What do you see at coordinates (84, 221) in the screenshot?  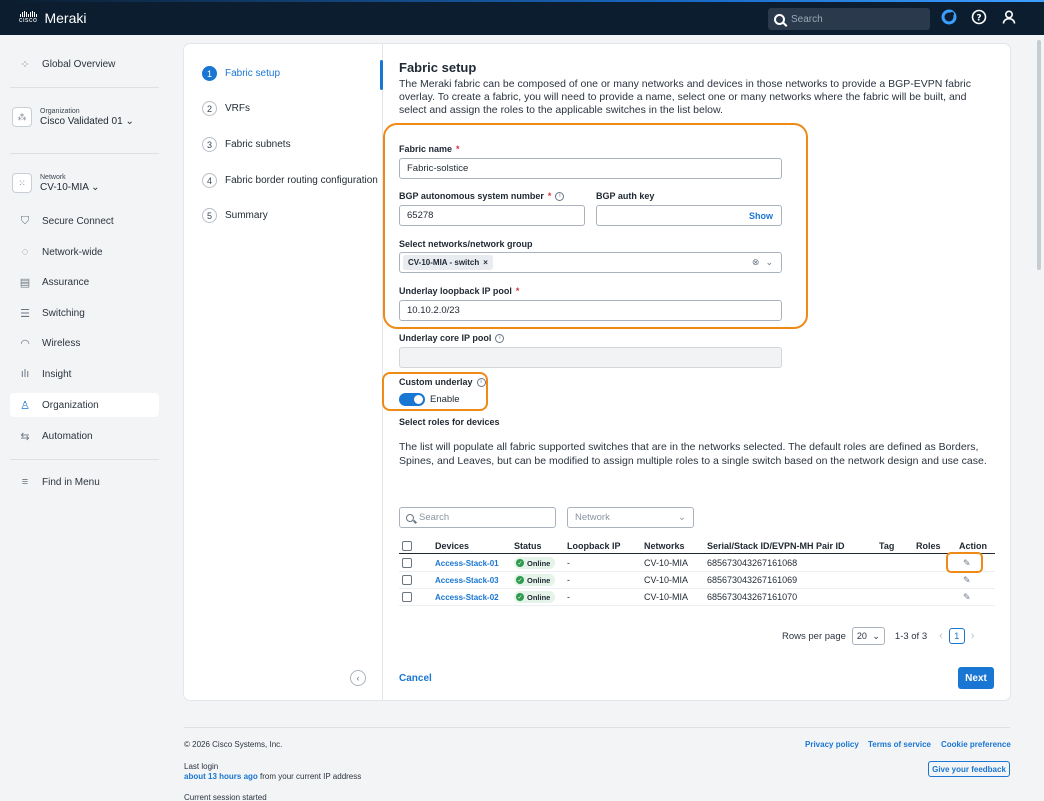 I see `sidebar-item-secure-connect: ⛉ Secure Connect` at bounding box center [84, 221].